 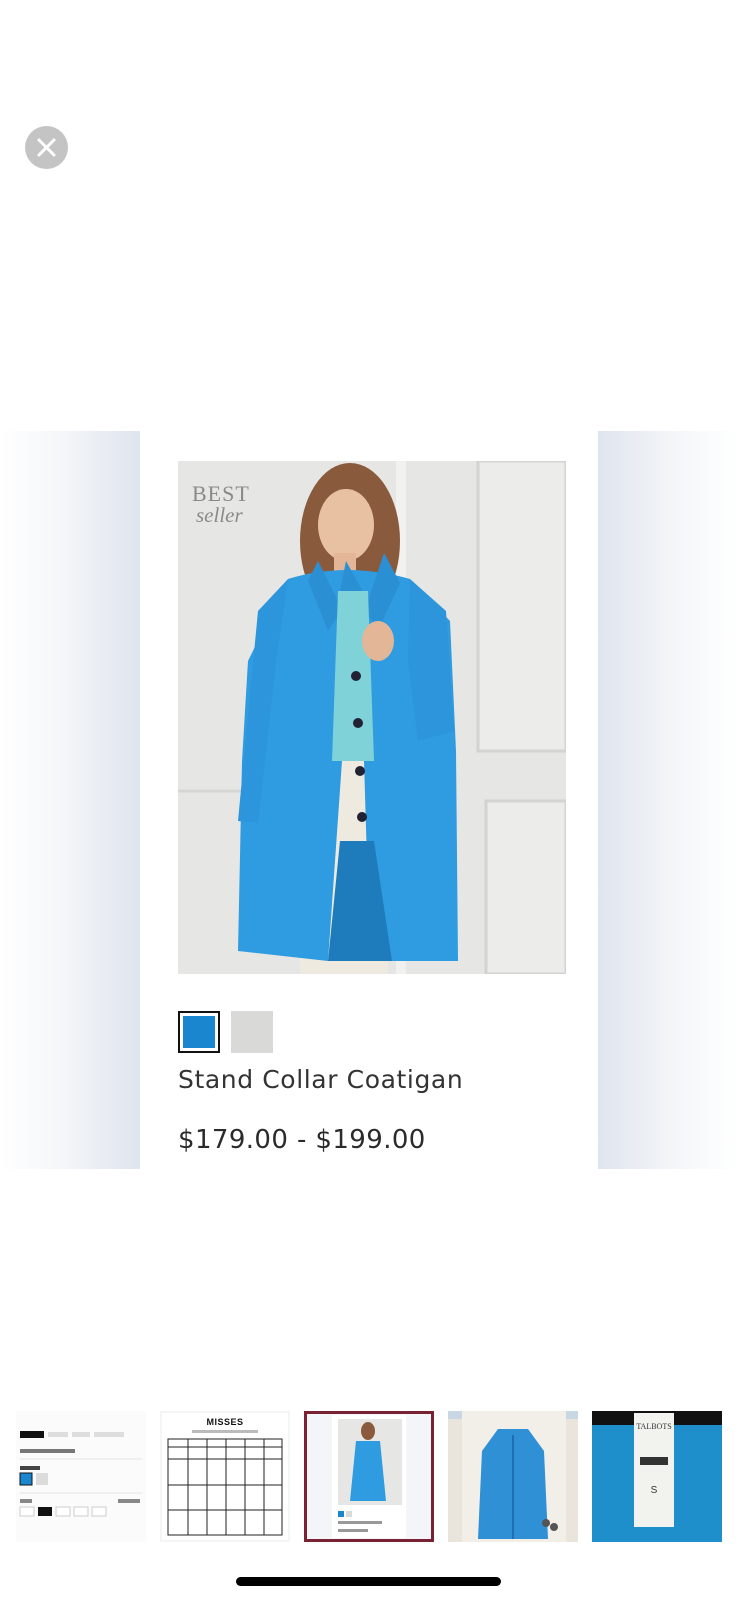 I want to click on thumbnail-strip: MISSES TALBOTS S, so click(x=369, y=1476).